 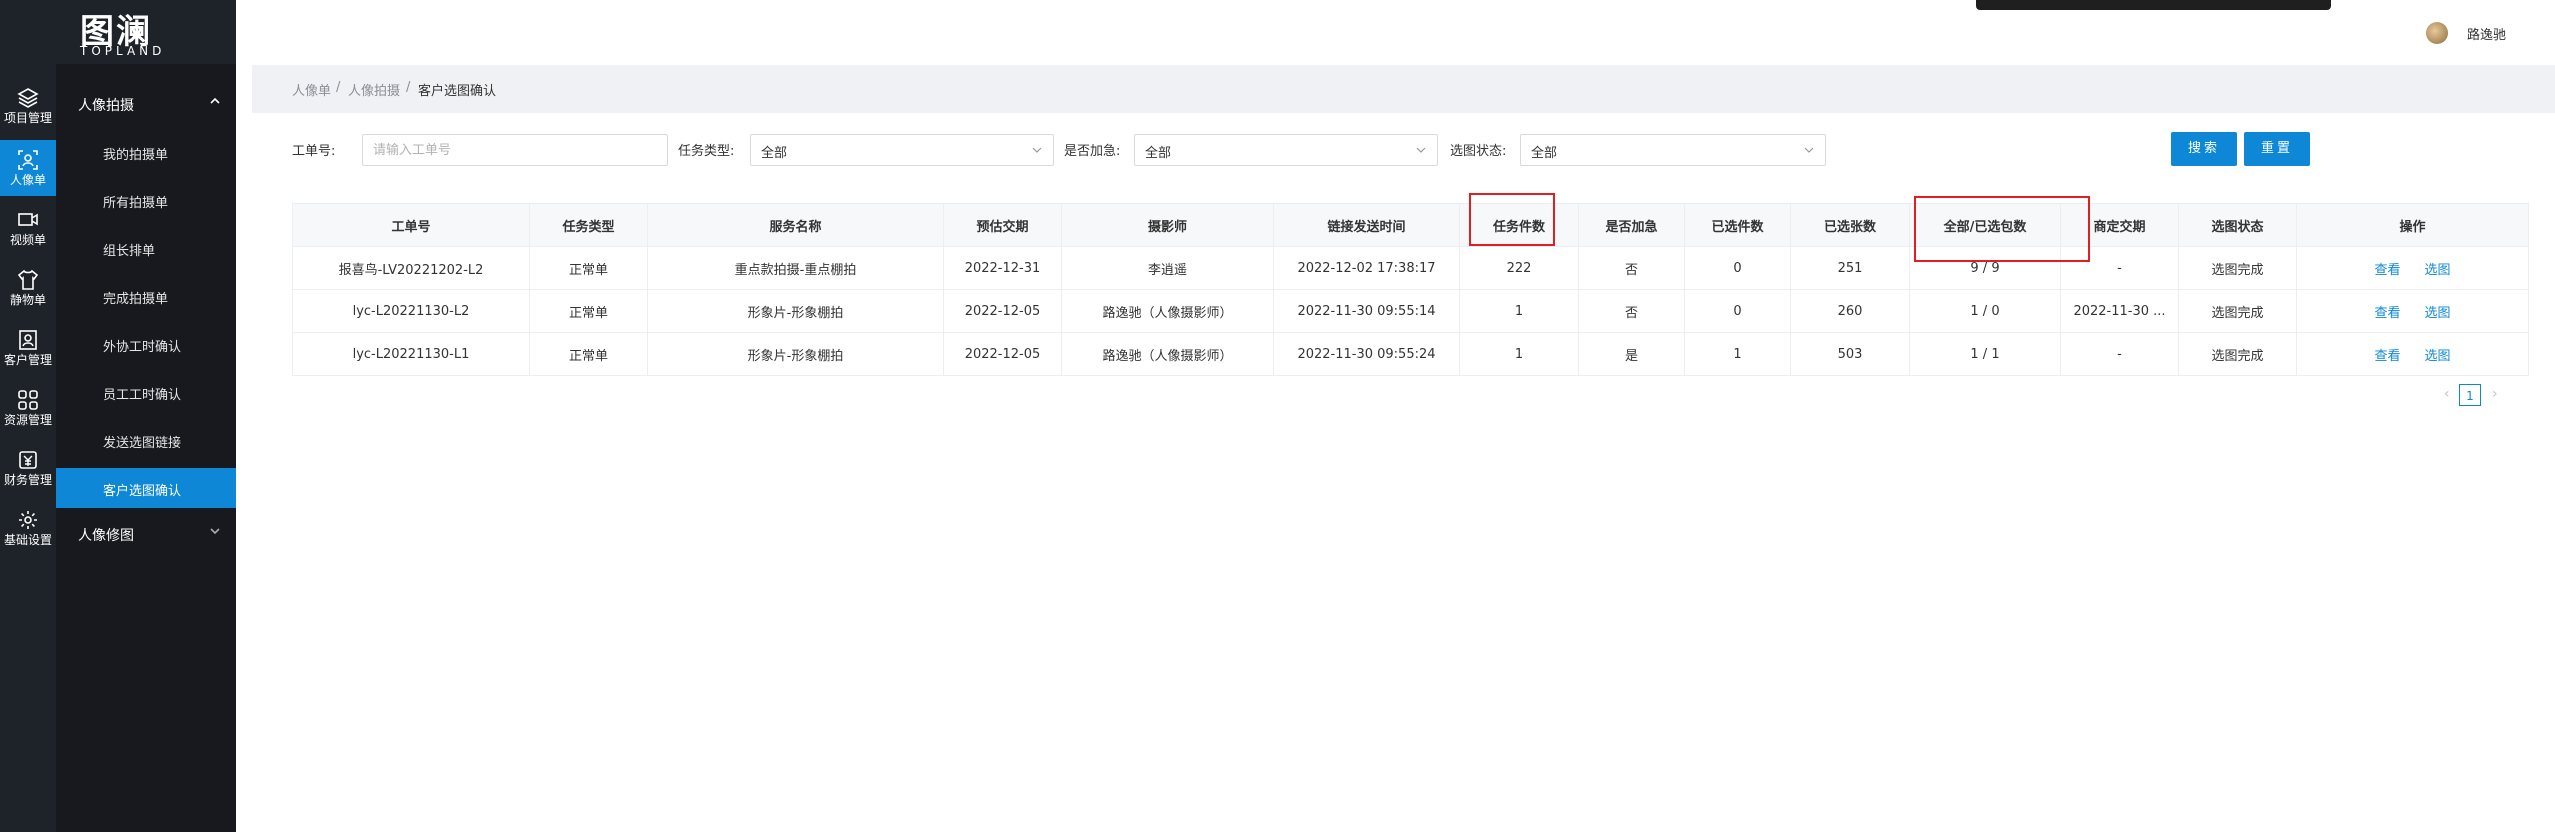 I want to click on cell-selected-photos: 251, so click(x=1850, y=268).